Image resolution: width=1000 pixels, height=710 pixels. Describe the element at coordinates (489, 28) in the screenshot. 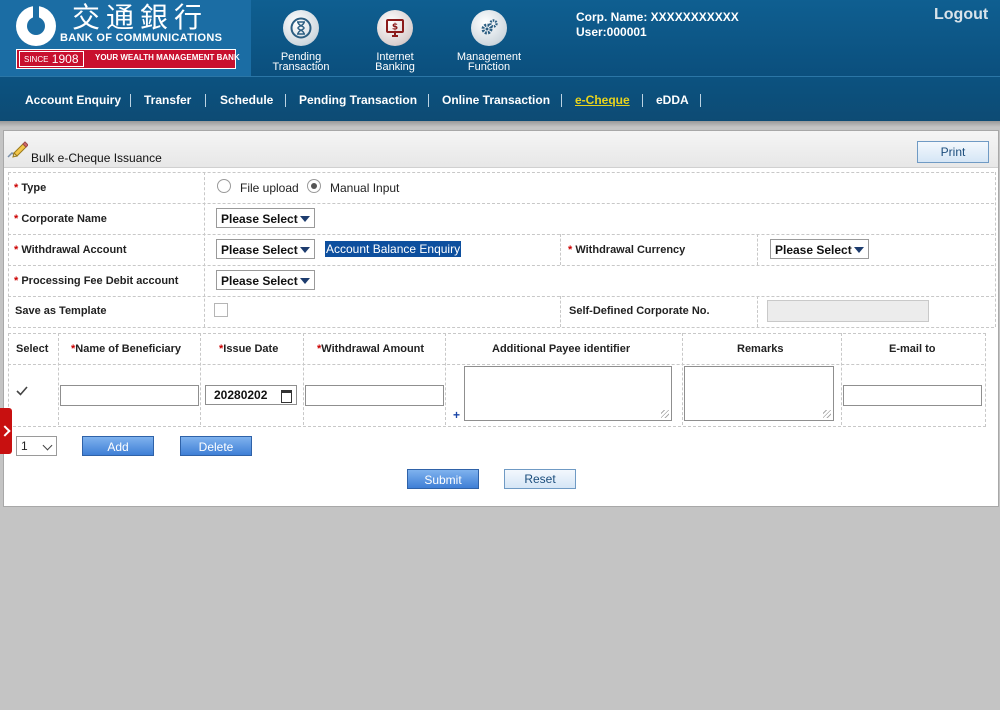

I see `gears-icon` at that location.